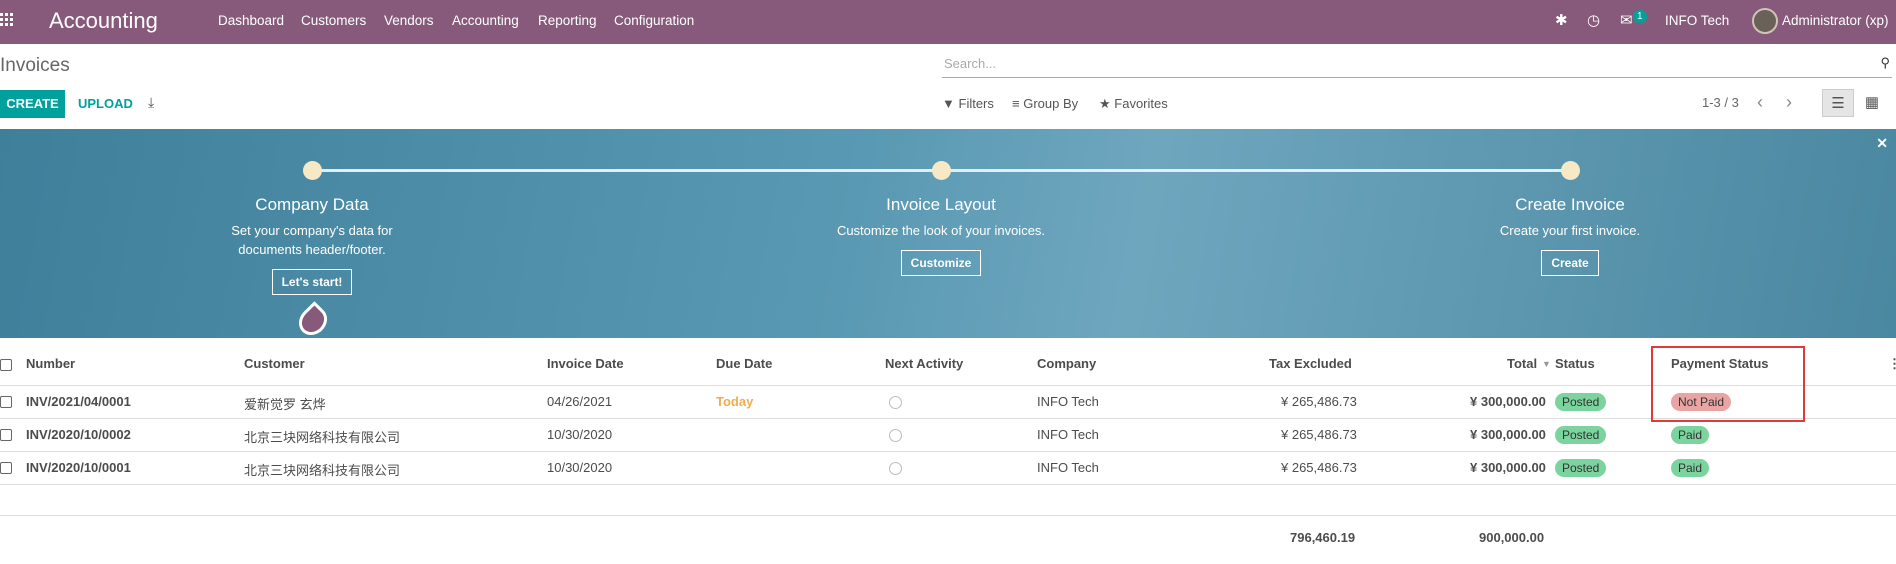 The image size is (1896, 564). Describe the element at coordinates (105, 104) in the screenshot. I see `upload-button: UPLOAD` at that location.